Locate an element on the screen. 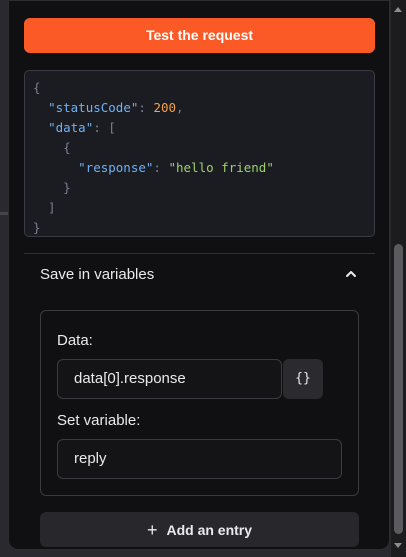 The image size is (406, 557). code-token: "data" is located at coordinates (71, 127).